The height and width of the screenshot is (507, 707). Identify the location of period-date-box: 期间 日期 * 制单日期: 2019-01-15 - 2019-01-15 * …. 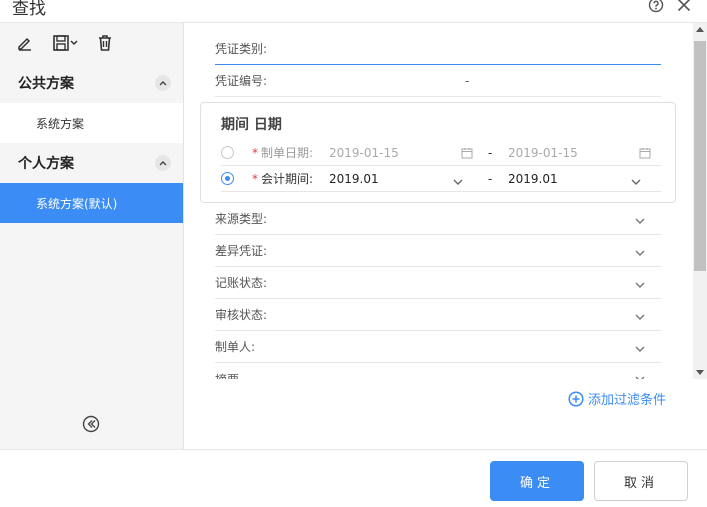
(438, 152).